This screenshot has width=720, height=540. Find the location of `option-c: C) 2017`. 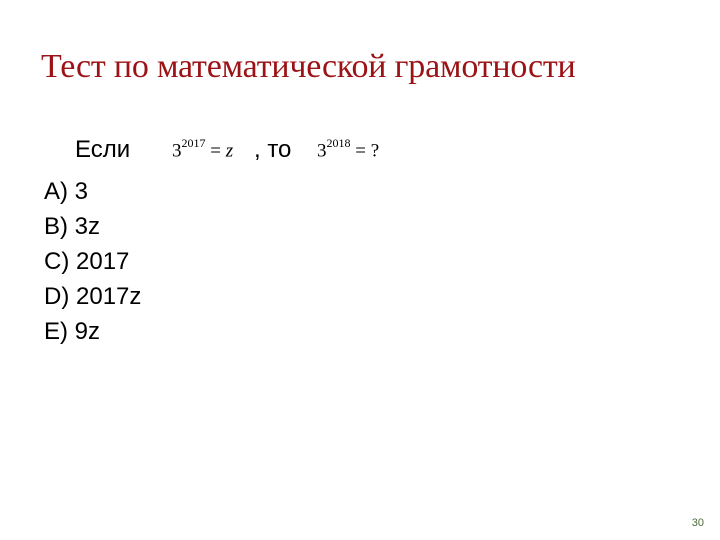

option-c: C) 2017 is located at coordinates (92, 261).